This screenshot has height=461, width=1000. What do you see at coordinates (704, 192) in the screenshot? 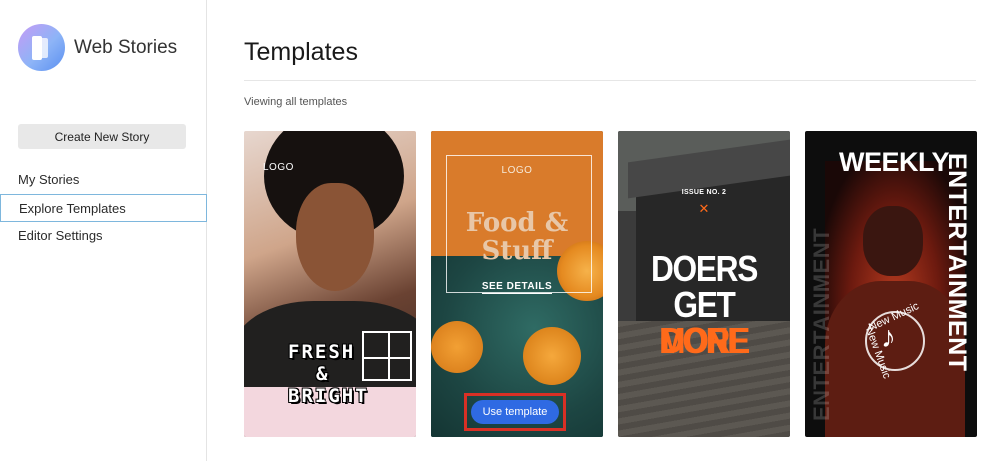
I see `issue-label: ISSUE NO. 2` at bounding box center [704, 192].